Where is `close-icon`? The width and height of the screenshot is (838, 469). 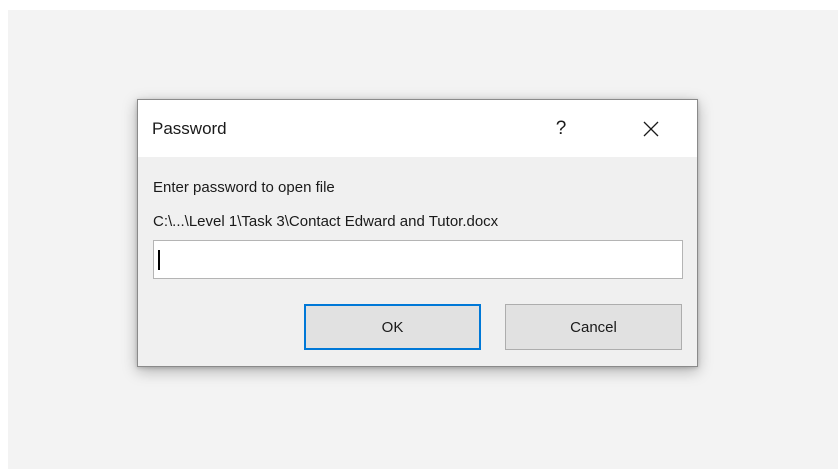
close-icon is located at coordinates (651, 129).